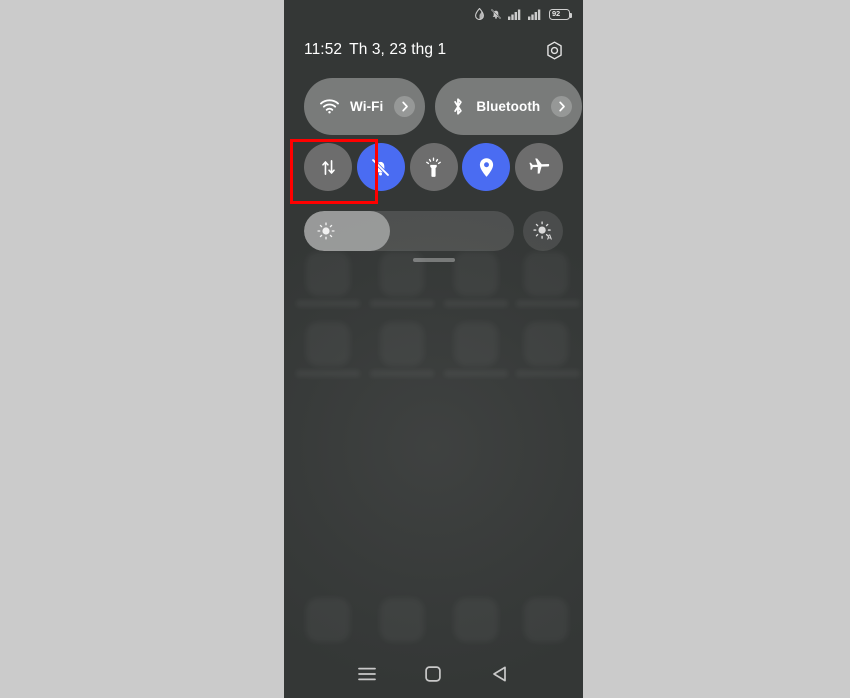  I want to click on nav-recents-button, so click(367, 674).